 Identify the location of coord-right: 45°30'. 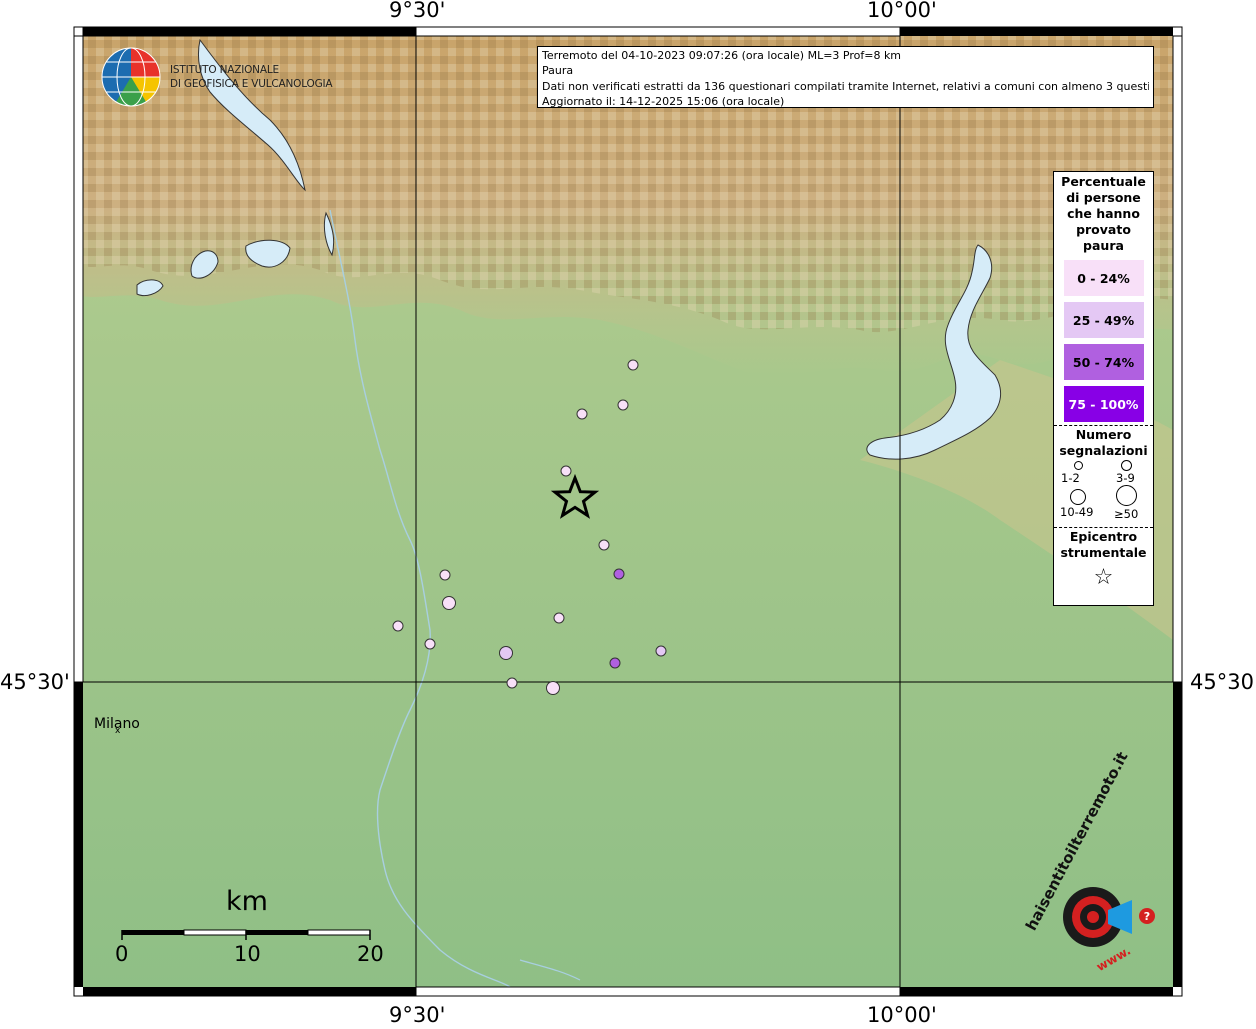
(1223, 682).